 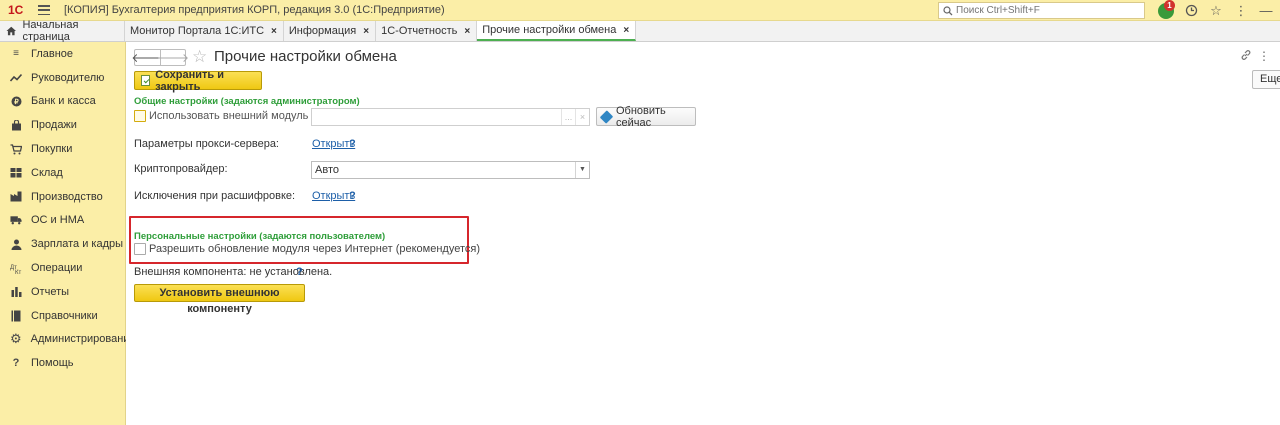 I want to click on save-and-close-label: Сохранить и закрыть, so click(x=189, y=80).